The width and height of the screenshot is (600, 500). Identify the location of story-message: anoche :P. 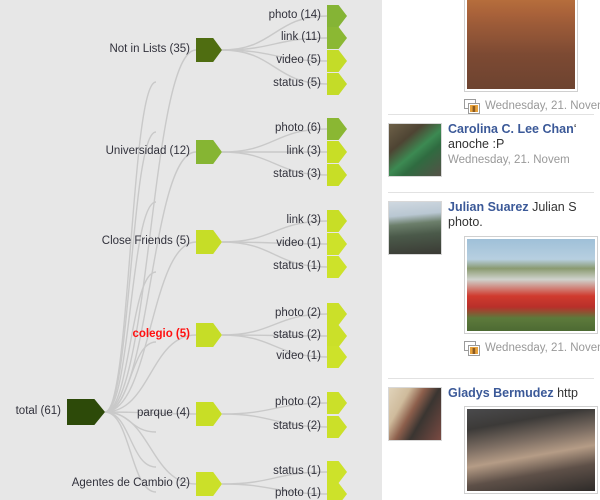
(476, 144).